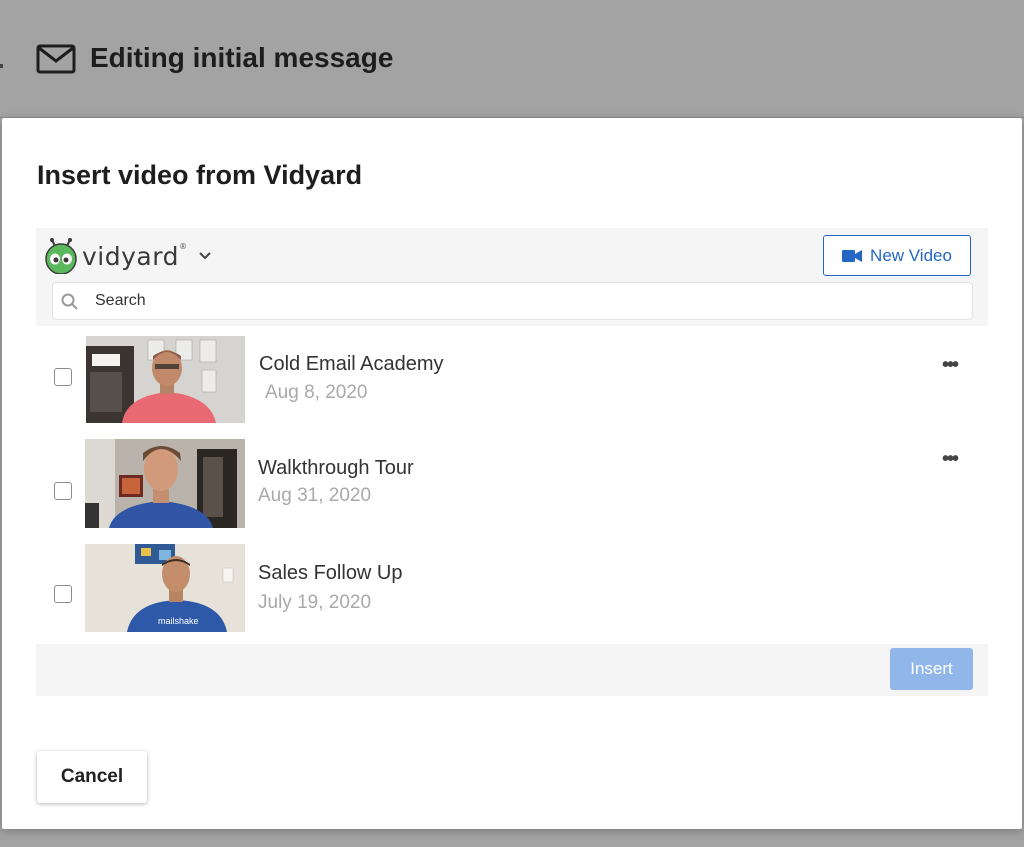  Describe the element at coordinates (336, 468) in the screenshot. I see `video-title: Walkthrough Tour` at that location.